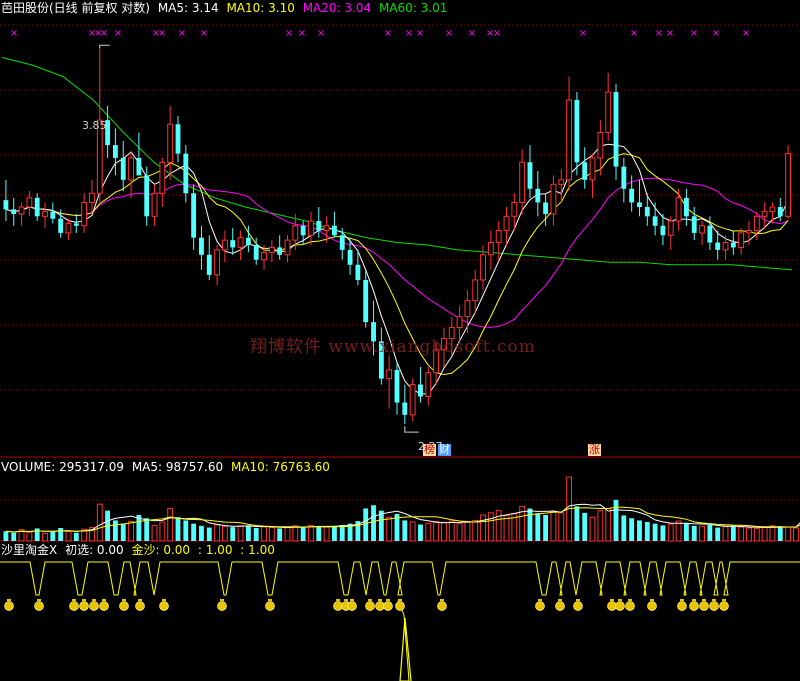 This screenshot has height=681, width=800. What do you see at coordinates (177, 467) in the screenshot?
I see `vol-ma5-value: MA5: 98757.60` at bounding box center [177, 467].